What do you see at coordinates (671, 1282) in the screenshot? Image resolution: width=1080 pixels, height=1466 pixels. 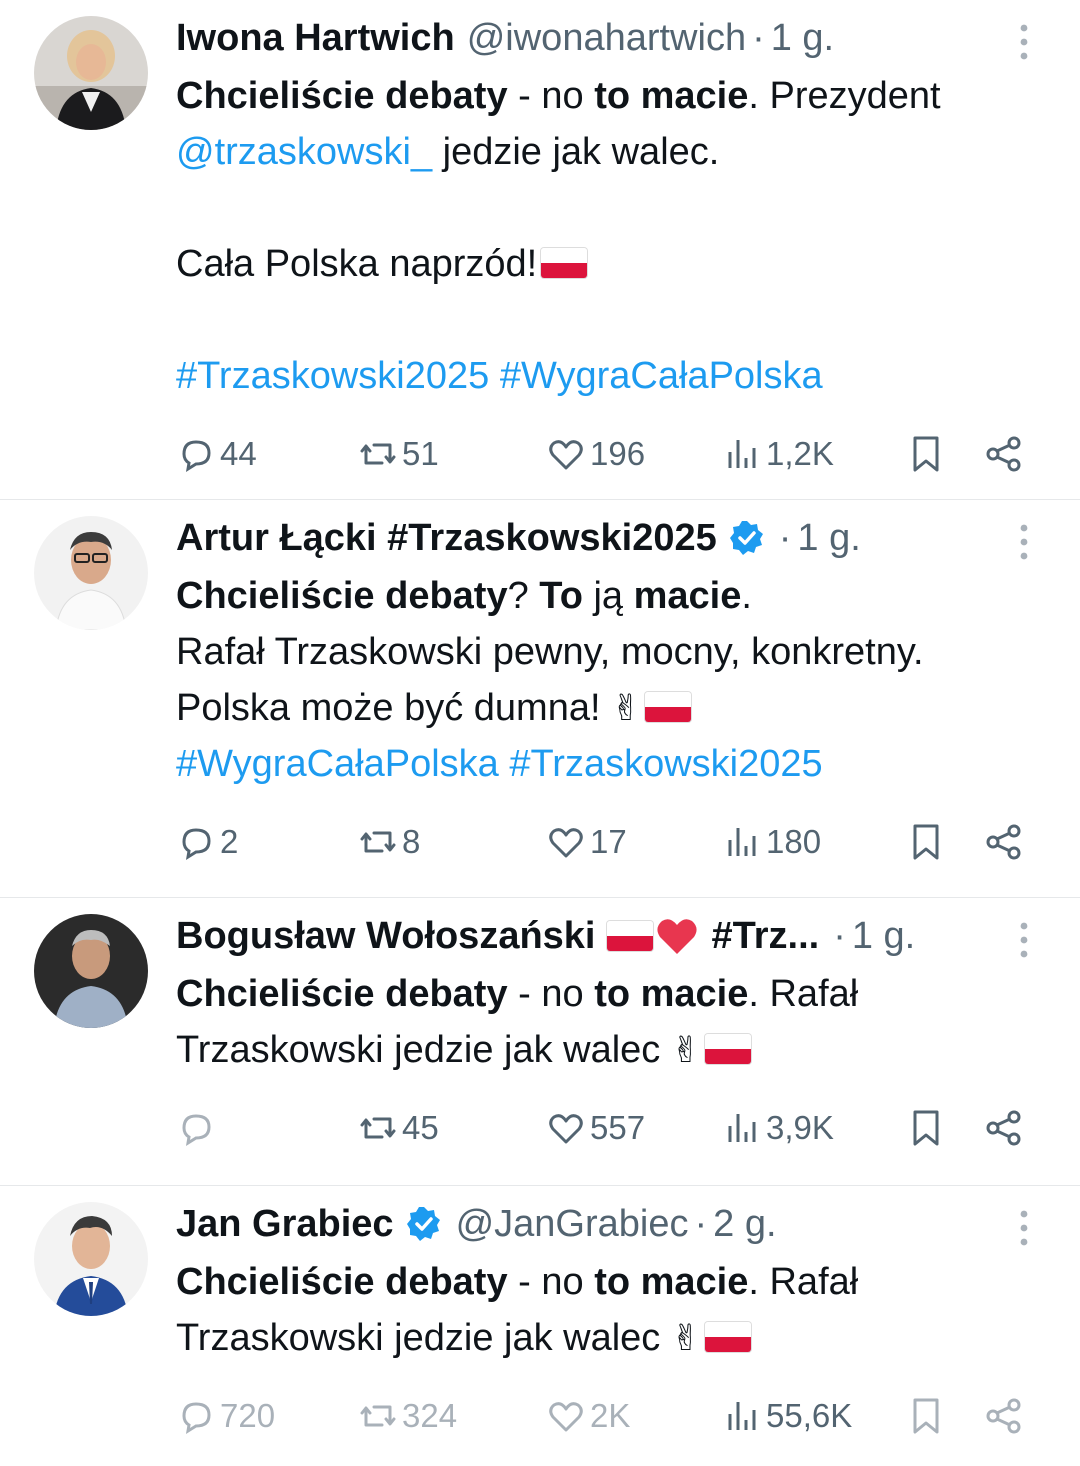 I see `bold-text: to macie` at bounding box center [671, 1282].